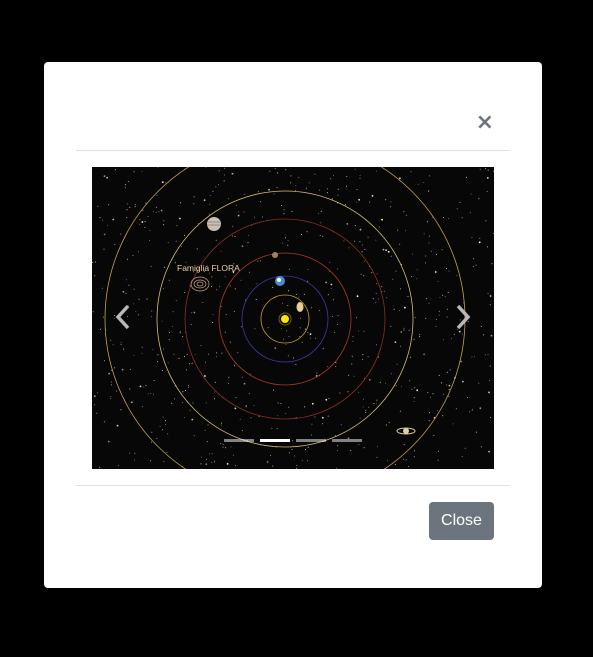 This screenshot has height=657, width=593. I want to click on slide-label: Famiglia FLORA, so click(208, 268).